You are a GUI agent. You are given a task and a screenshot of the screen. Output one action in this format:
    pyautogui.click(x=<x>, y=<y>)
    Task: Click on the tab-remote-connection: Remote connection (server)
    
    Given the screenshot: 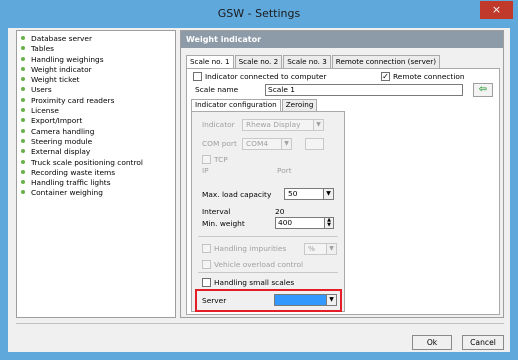 What is the action you would take?
    pyautogui.click(x=386, y=61)
    